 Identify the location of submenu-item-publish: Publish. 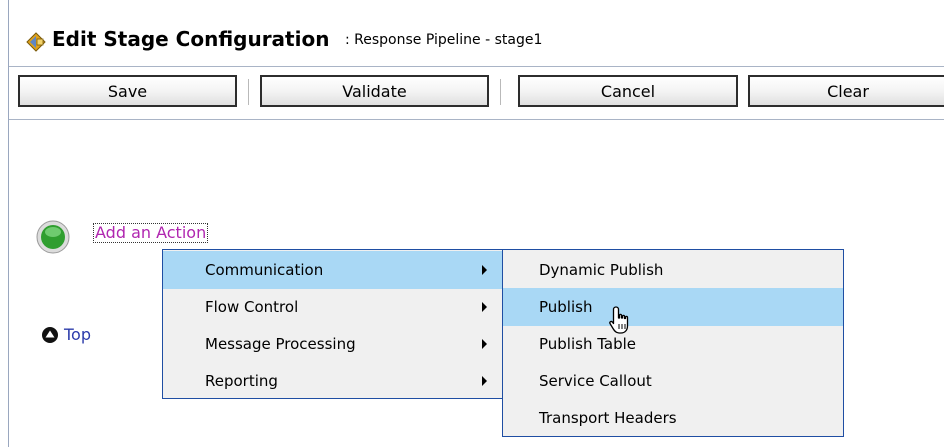
(673, 307).